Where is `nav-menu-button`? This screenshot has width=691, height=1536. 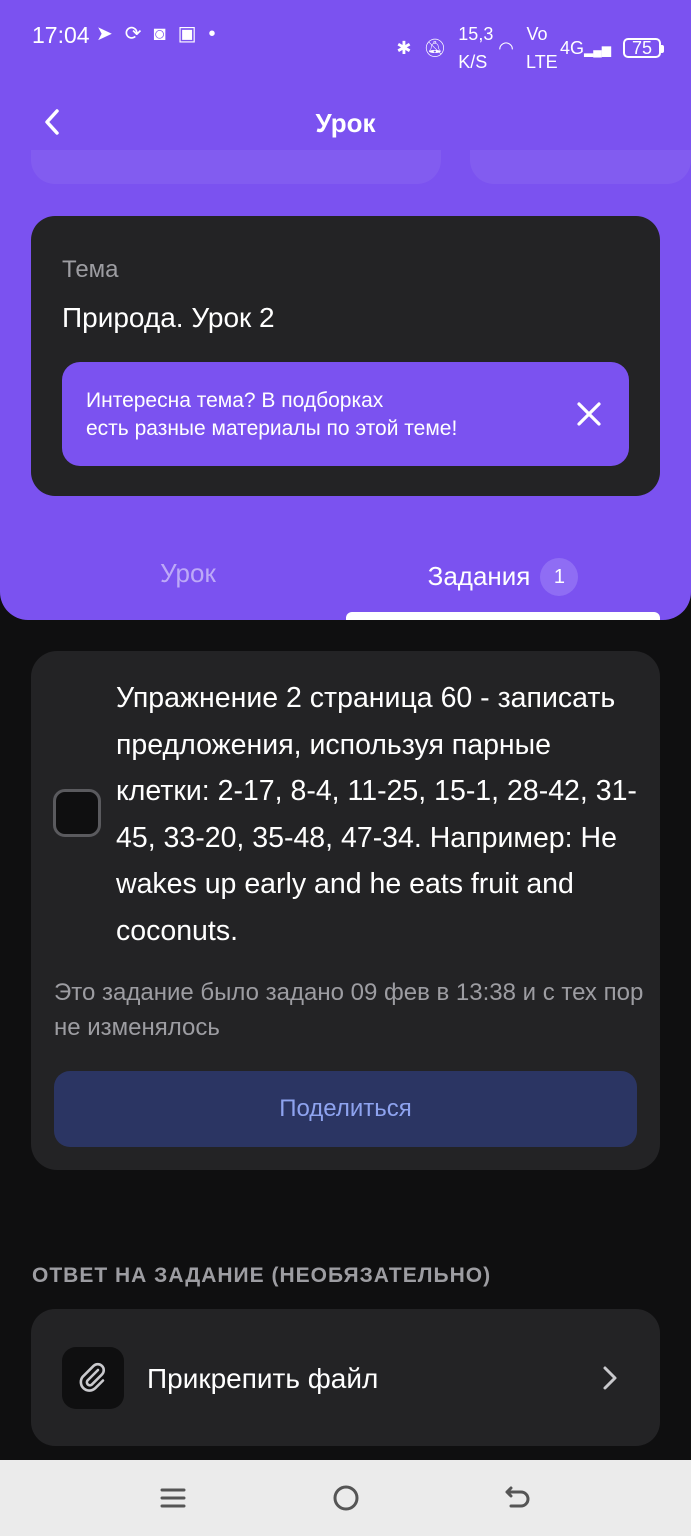
nav-menu-button is located at coordinates (173, 1498).